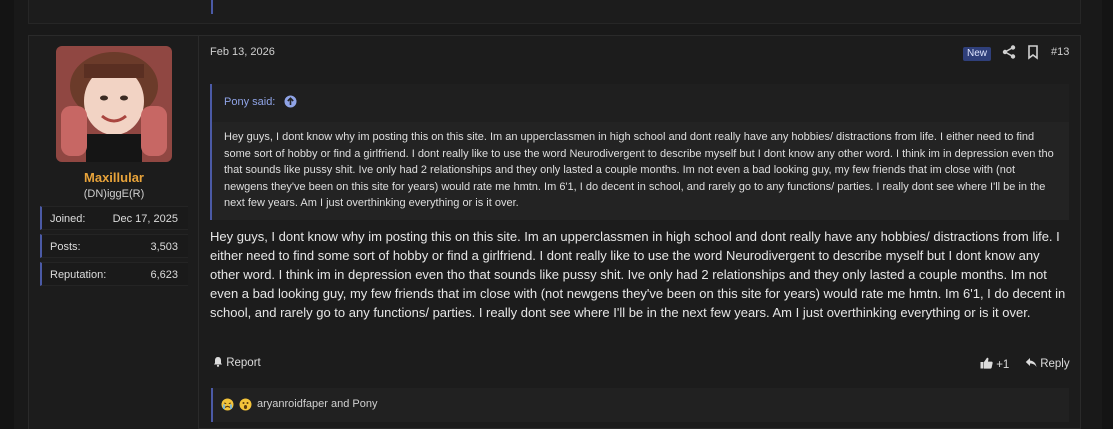 This screenshot has height=429, width=1113. Describe the element at coordinates (1003, 365) in the screenshot. I see `like-count: +1` at that location.